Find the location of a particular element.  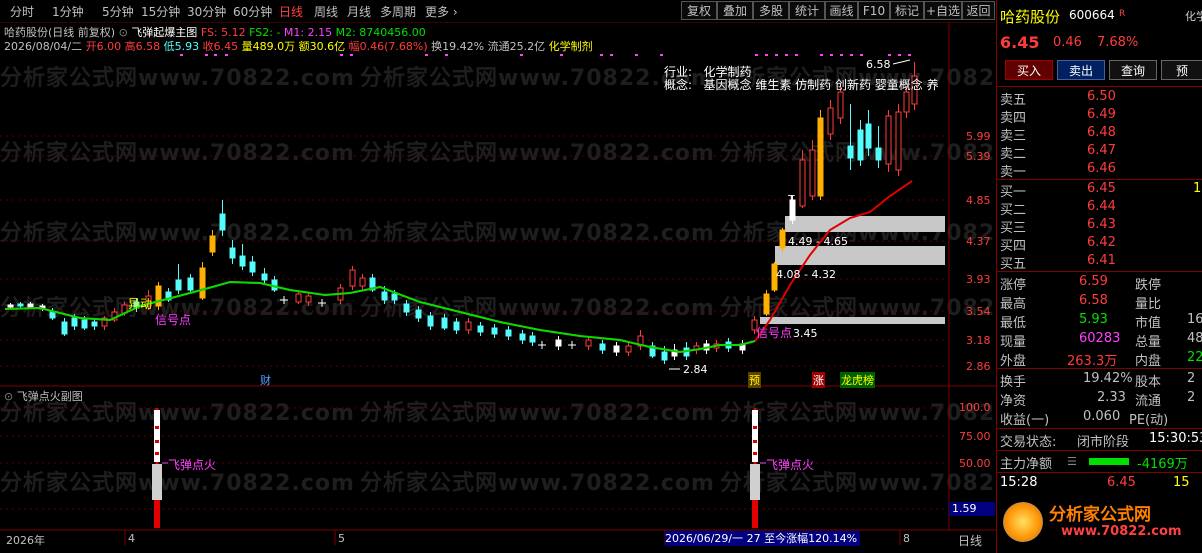

bid3-price: 6.43 is located at coordinates (1101, 224).